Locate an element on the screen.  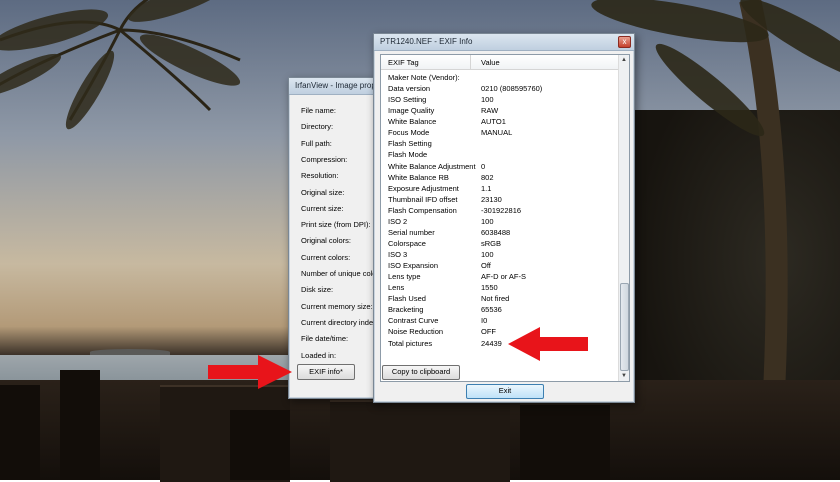
exif-row: Colorspace sRGB is located at coordinates (500, 243).